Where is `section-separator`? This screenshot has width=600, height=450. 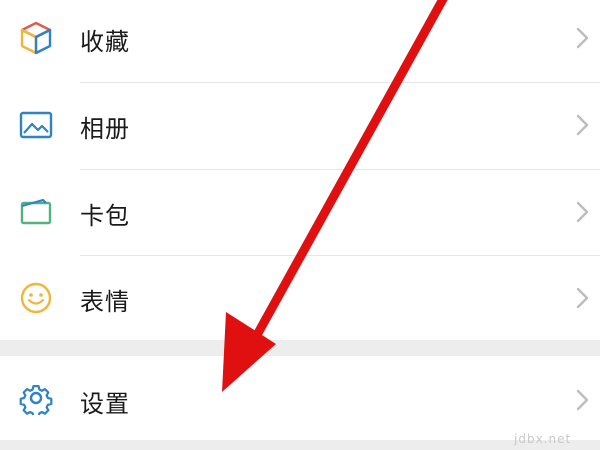 section-separator is located at coordinates (300, 348).